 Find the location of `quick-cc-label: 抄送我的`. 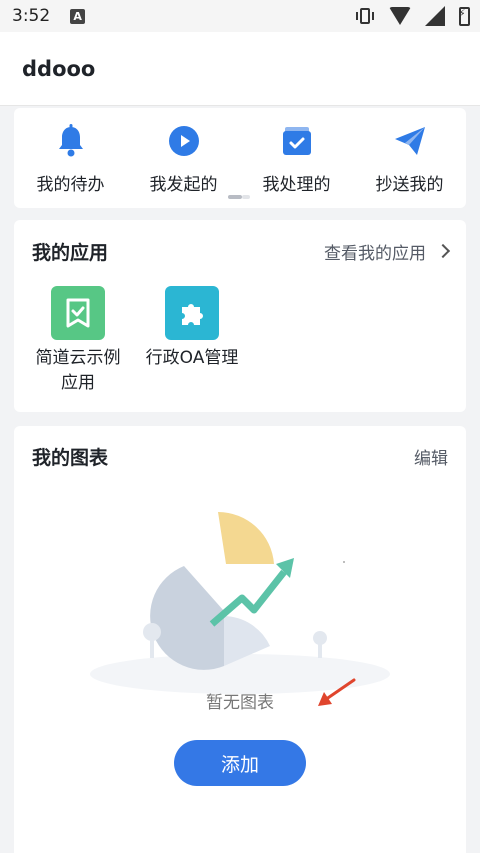

quick-cc-label: 抄送我的 is located at coordinates (409, 185).